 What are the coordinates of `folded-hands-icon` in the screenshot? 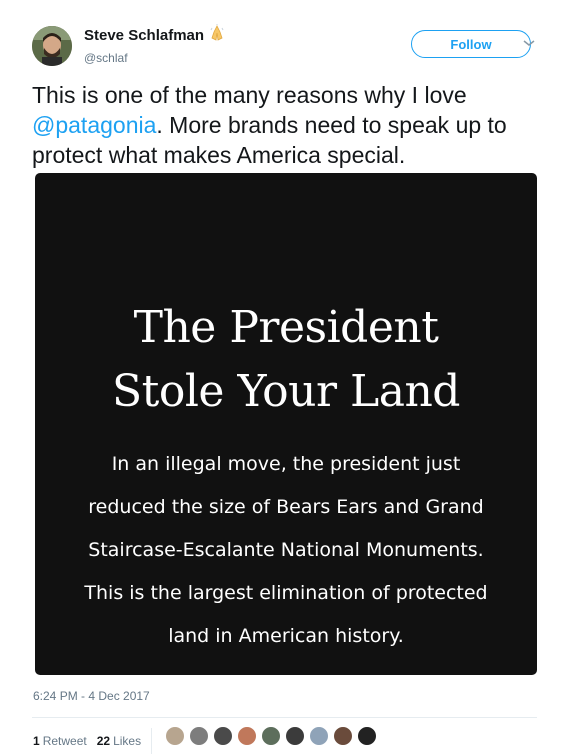 It's located at (217, 36).